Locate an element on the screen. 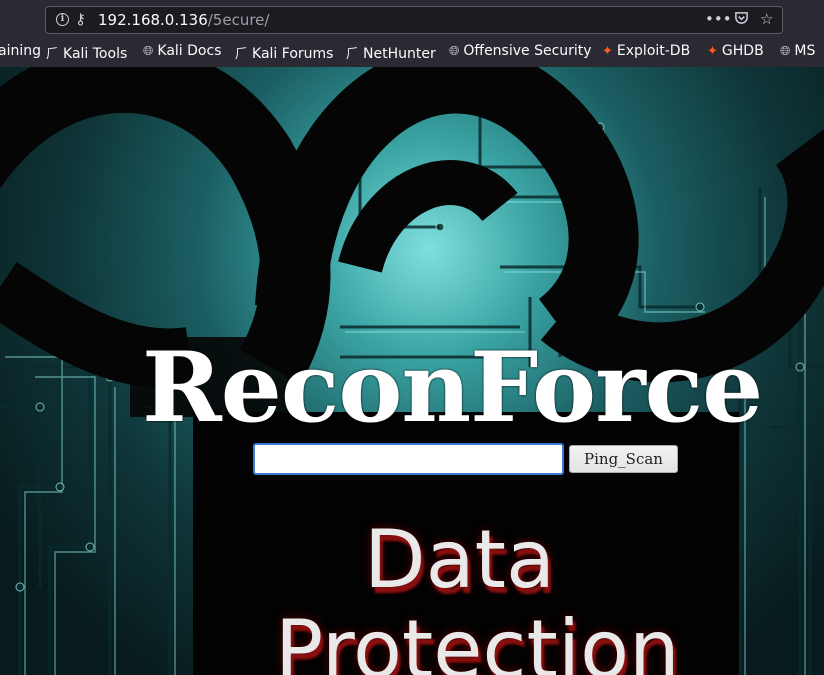 Image resolution: width=824 pixels, height=675 pixels. bookmark-ghdb: ✦ GHDB is located at coordinates (735, 51).